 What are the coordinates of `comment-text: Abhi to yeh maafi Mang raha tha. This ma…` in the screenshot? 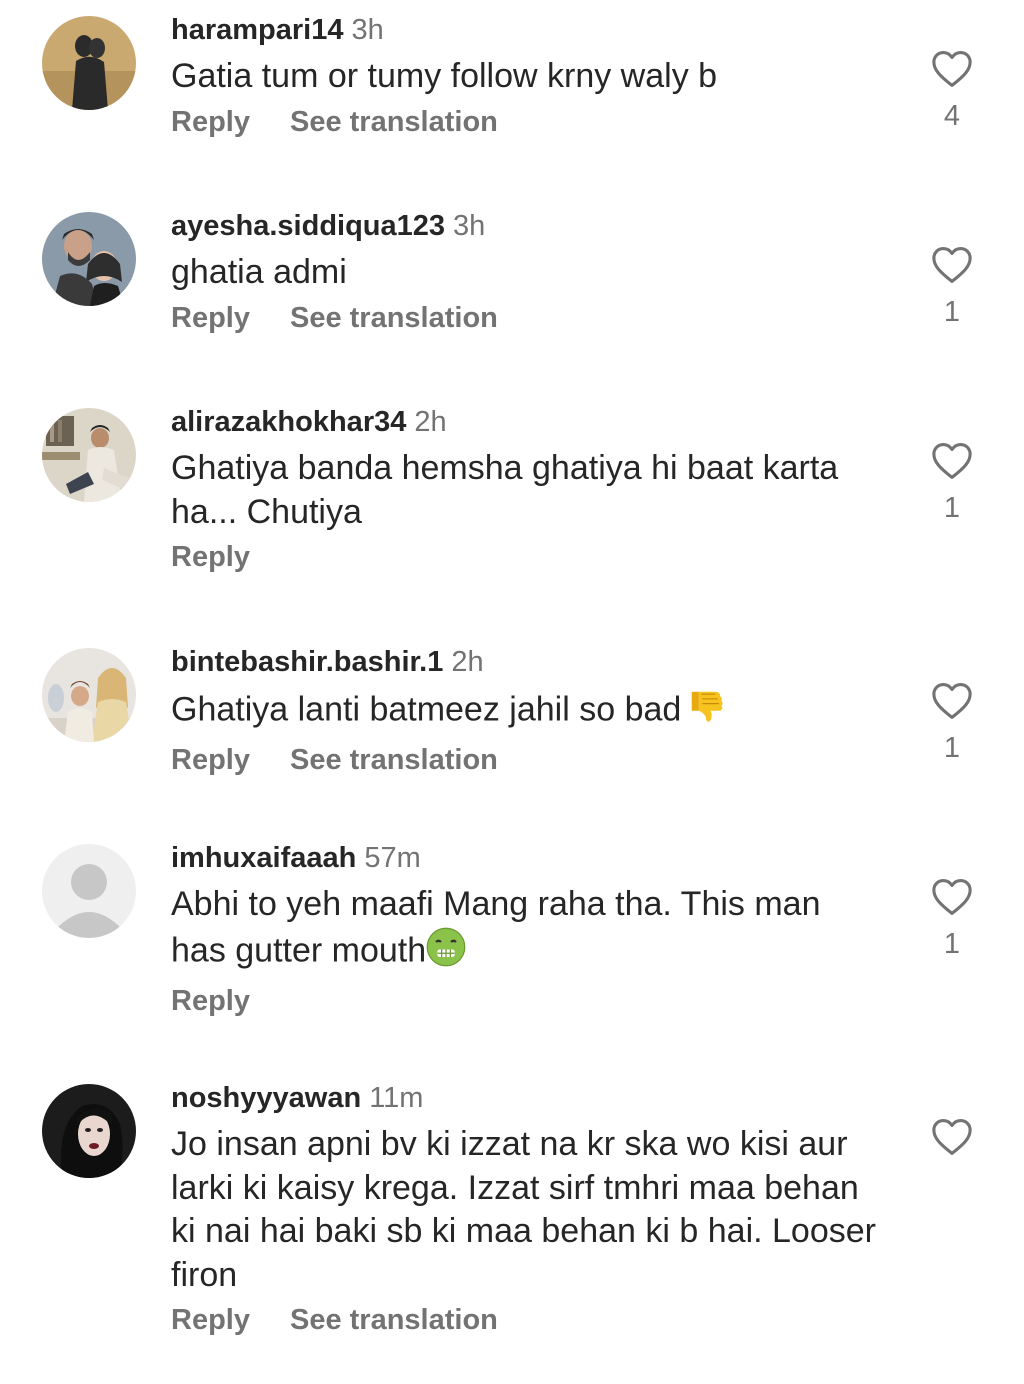 It's located at (526, 930).